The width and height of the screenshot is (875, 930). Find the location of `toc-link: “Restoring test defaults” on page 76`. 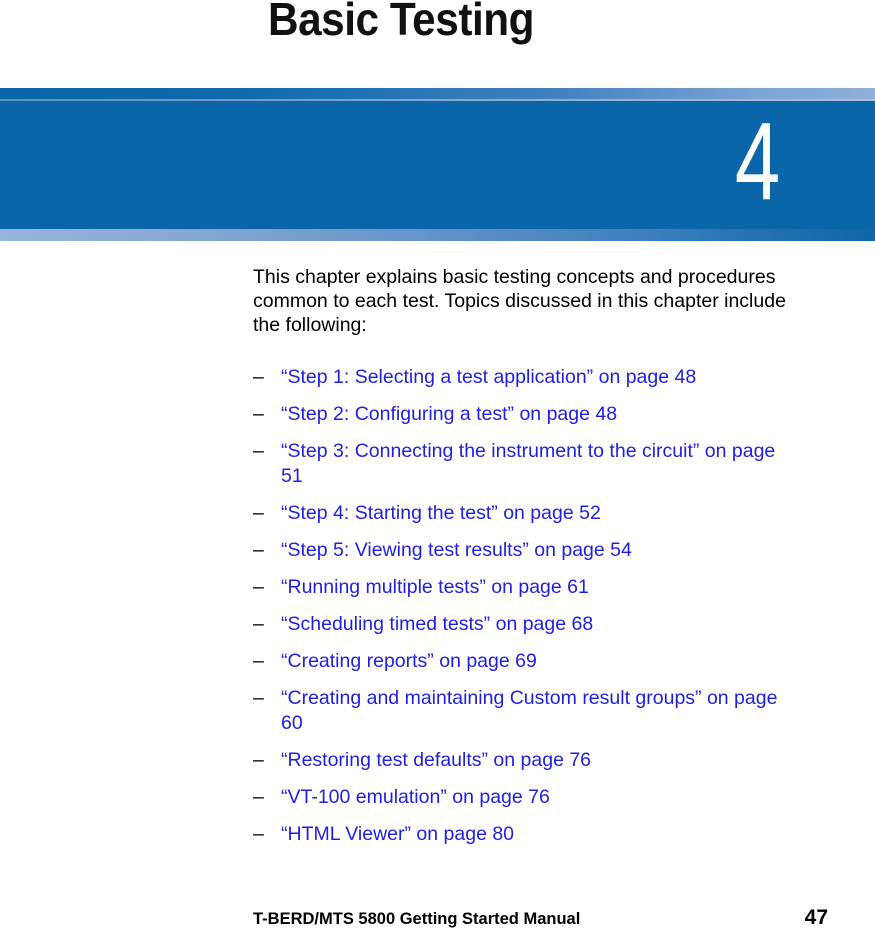

toc-link: “Restoring test defaults” on page 76 is located at coordinates (531, 760).